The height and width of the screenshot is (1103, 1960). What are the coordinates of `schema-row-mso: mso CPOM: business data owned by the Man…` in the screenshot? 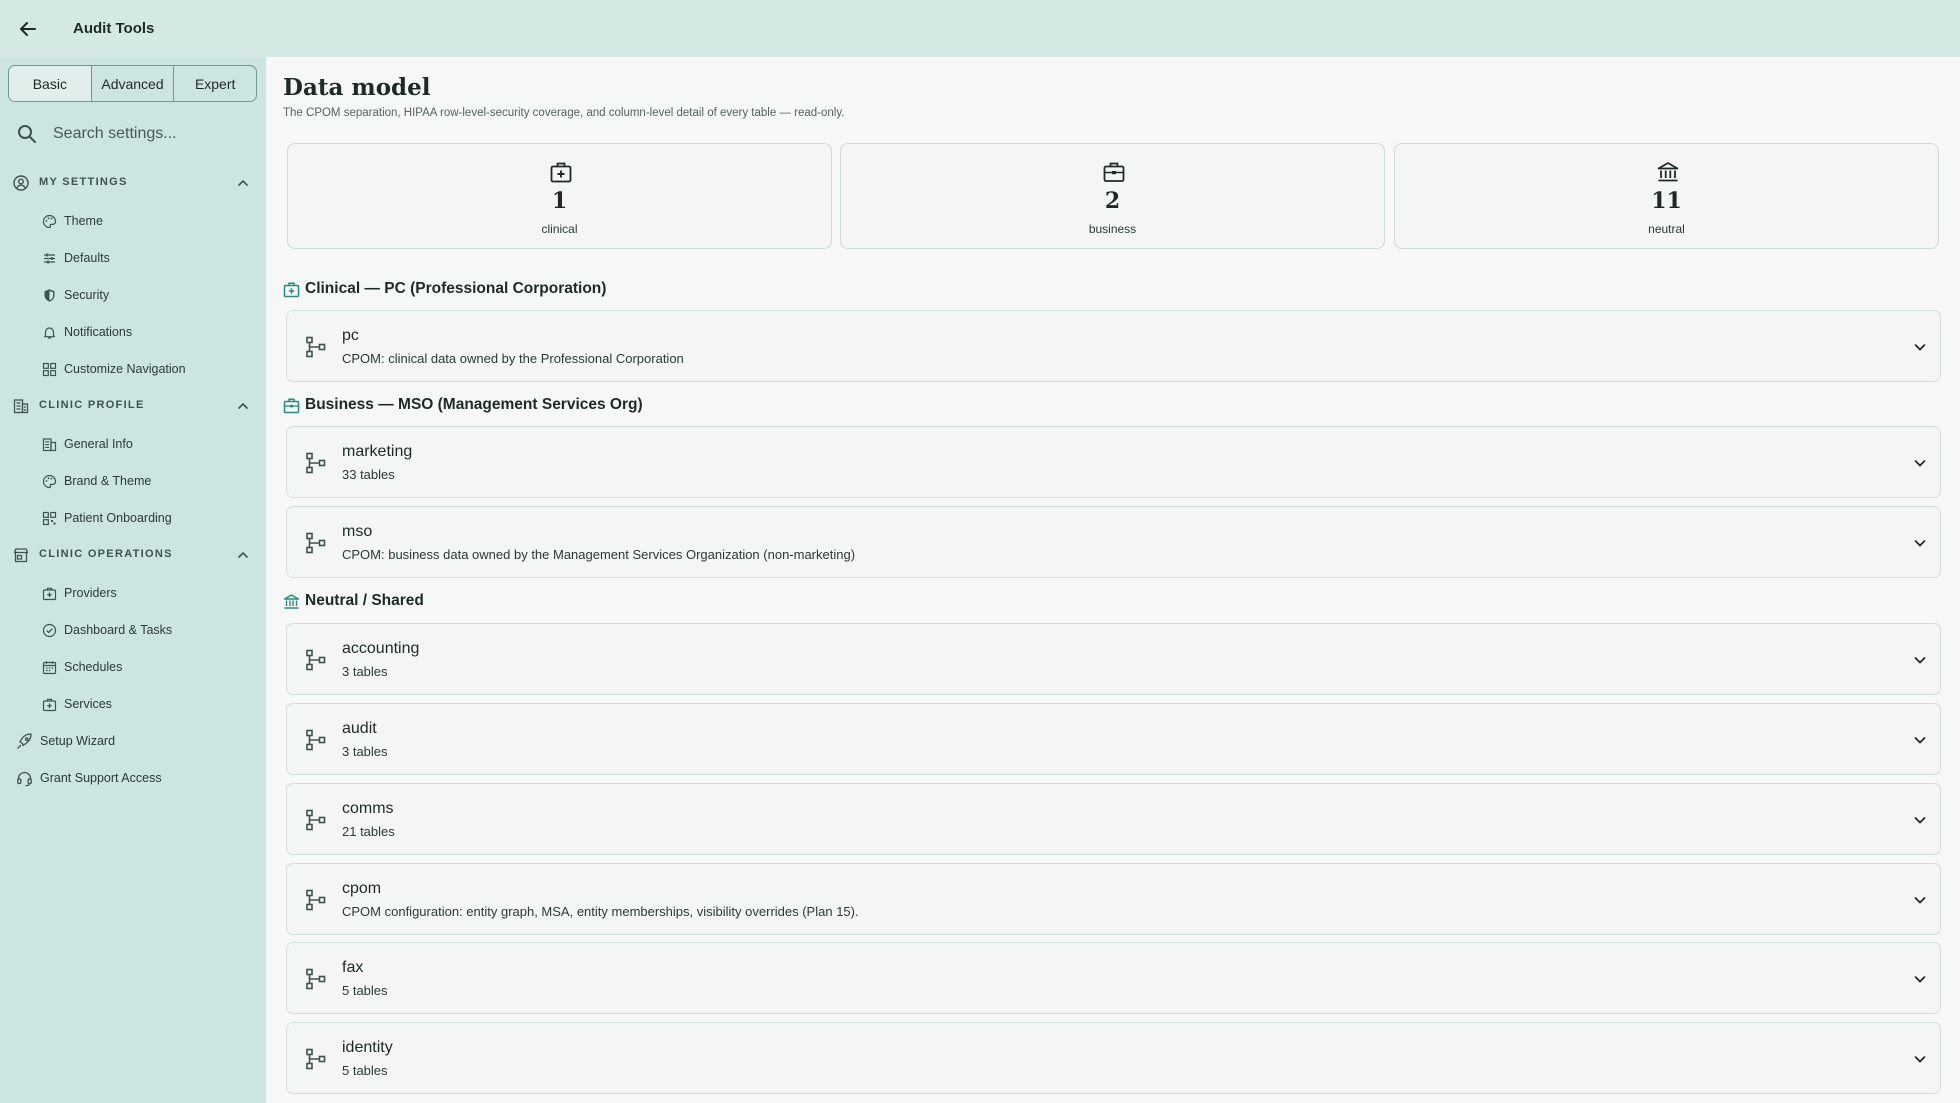 It's located at (1113, 542).